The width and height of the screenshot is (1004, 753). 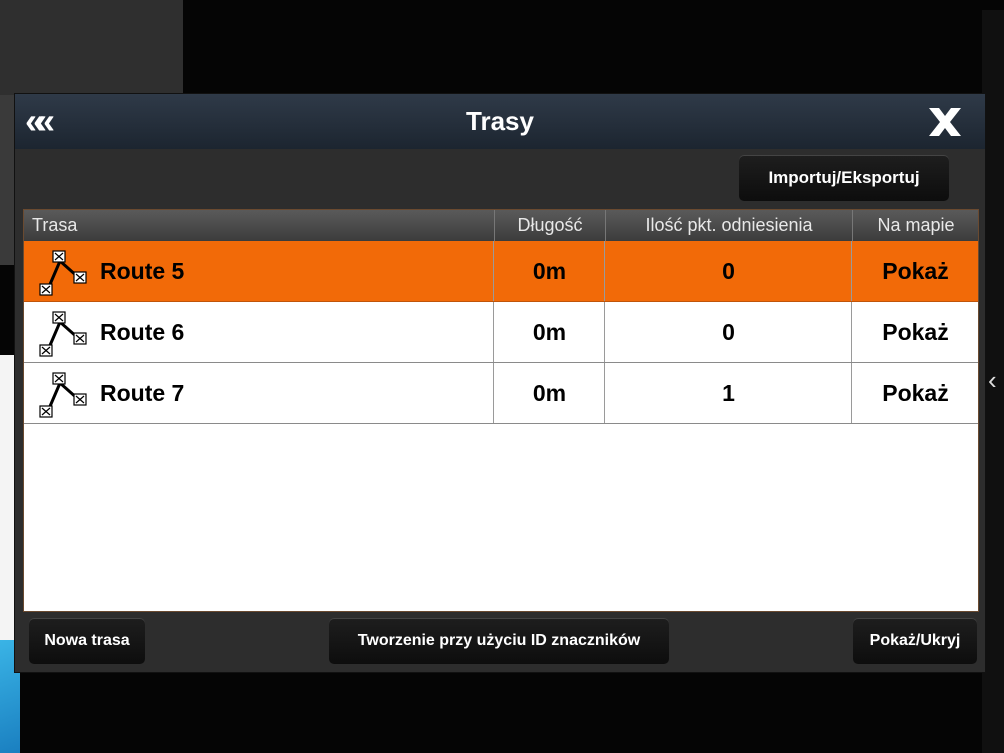 What do you see at coordinates (87, 641) in the screenshot?
I see `new-route-button: Nowa trasa` at bounding box center [87, 641].